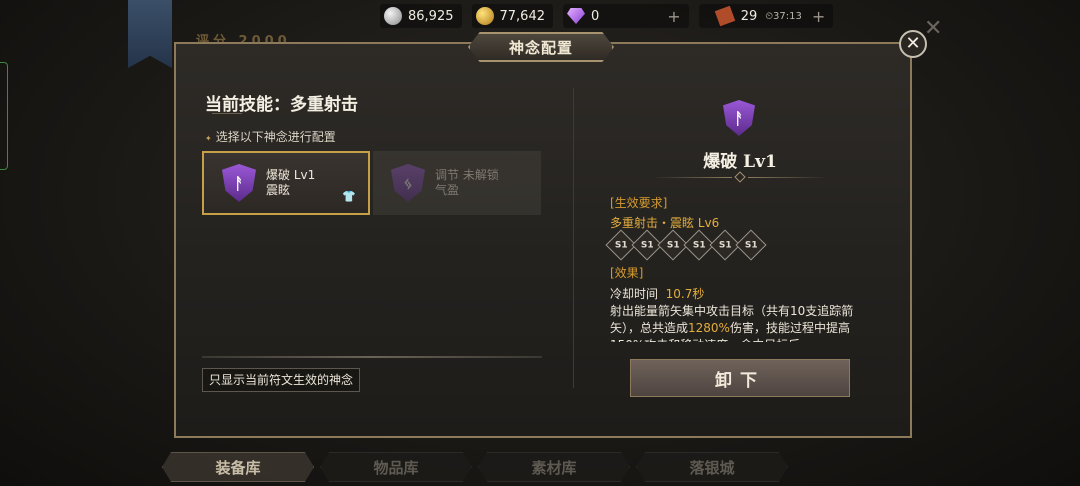 This screenshot has width=1080, height=486. I want to click on requirement-header: [生效要求], so click(639, 203).